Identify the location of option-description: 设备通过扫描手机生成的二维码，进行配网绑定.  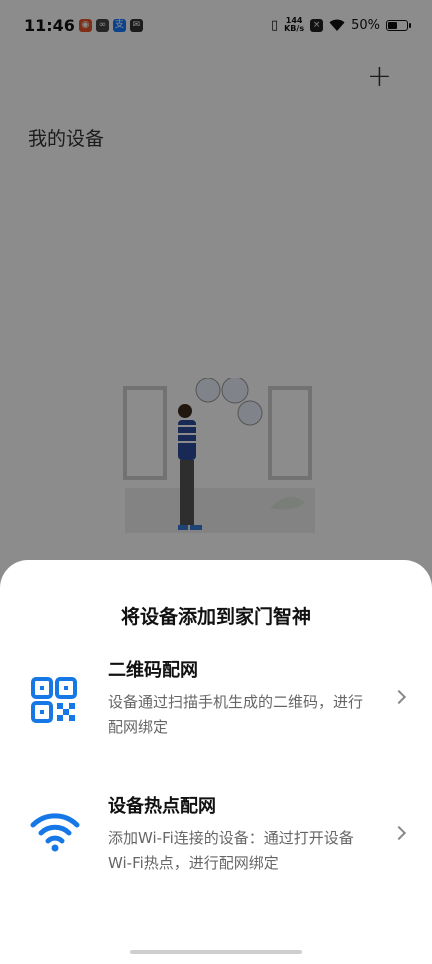
(236, 714).